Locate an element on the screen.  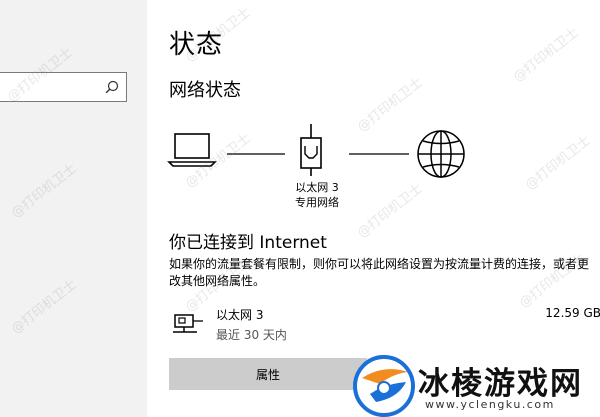
logo-text: 冰棱游戏网 is located at coordinates (500, 384).